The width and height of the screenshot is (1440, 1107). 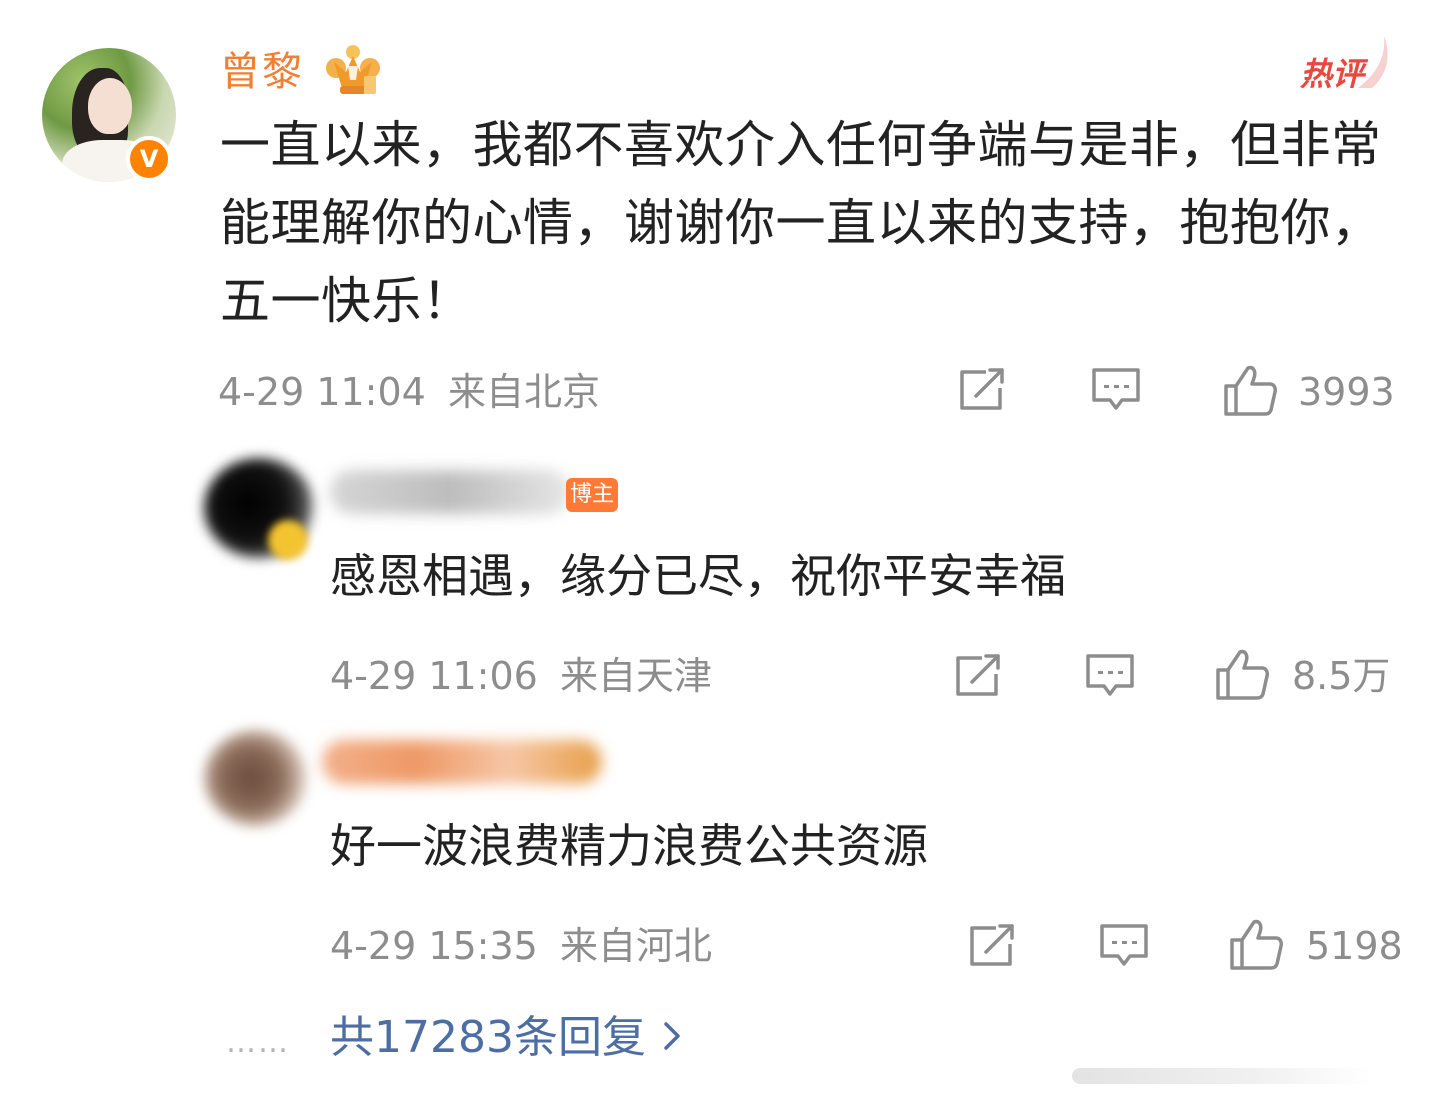 What do you see at coordinates (673, 1036) in the screenshot?
I see `chevron-right-icon` at bounding box center [673, 1036].